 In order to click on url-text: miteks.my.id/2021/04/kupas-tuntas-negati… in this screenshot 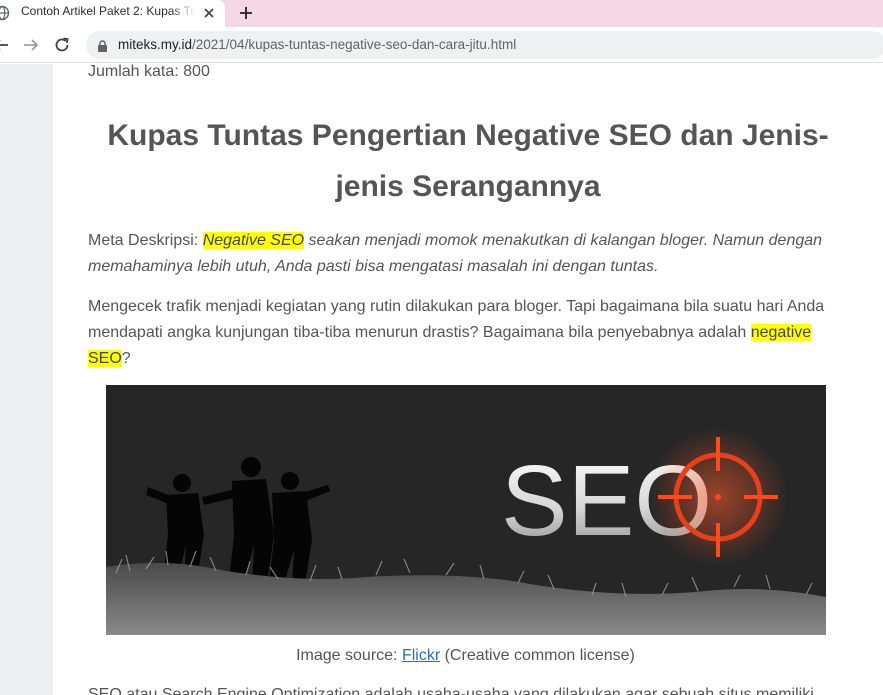, I will do `click(317, 44)`.